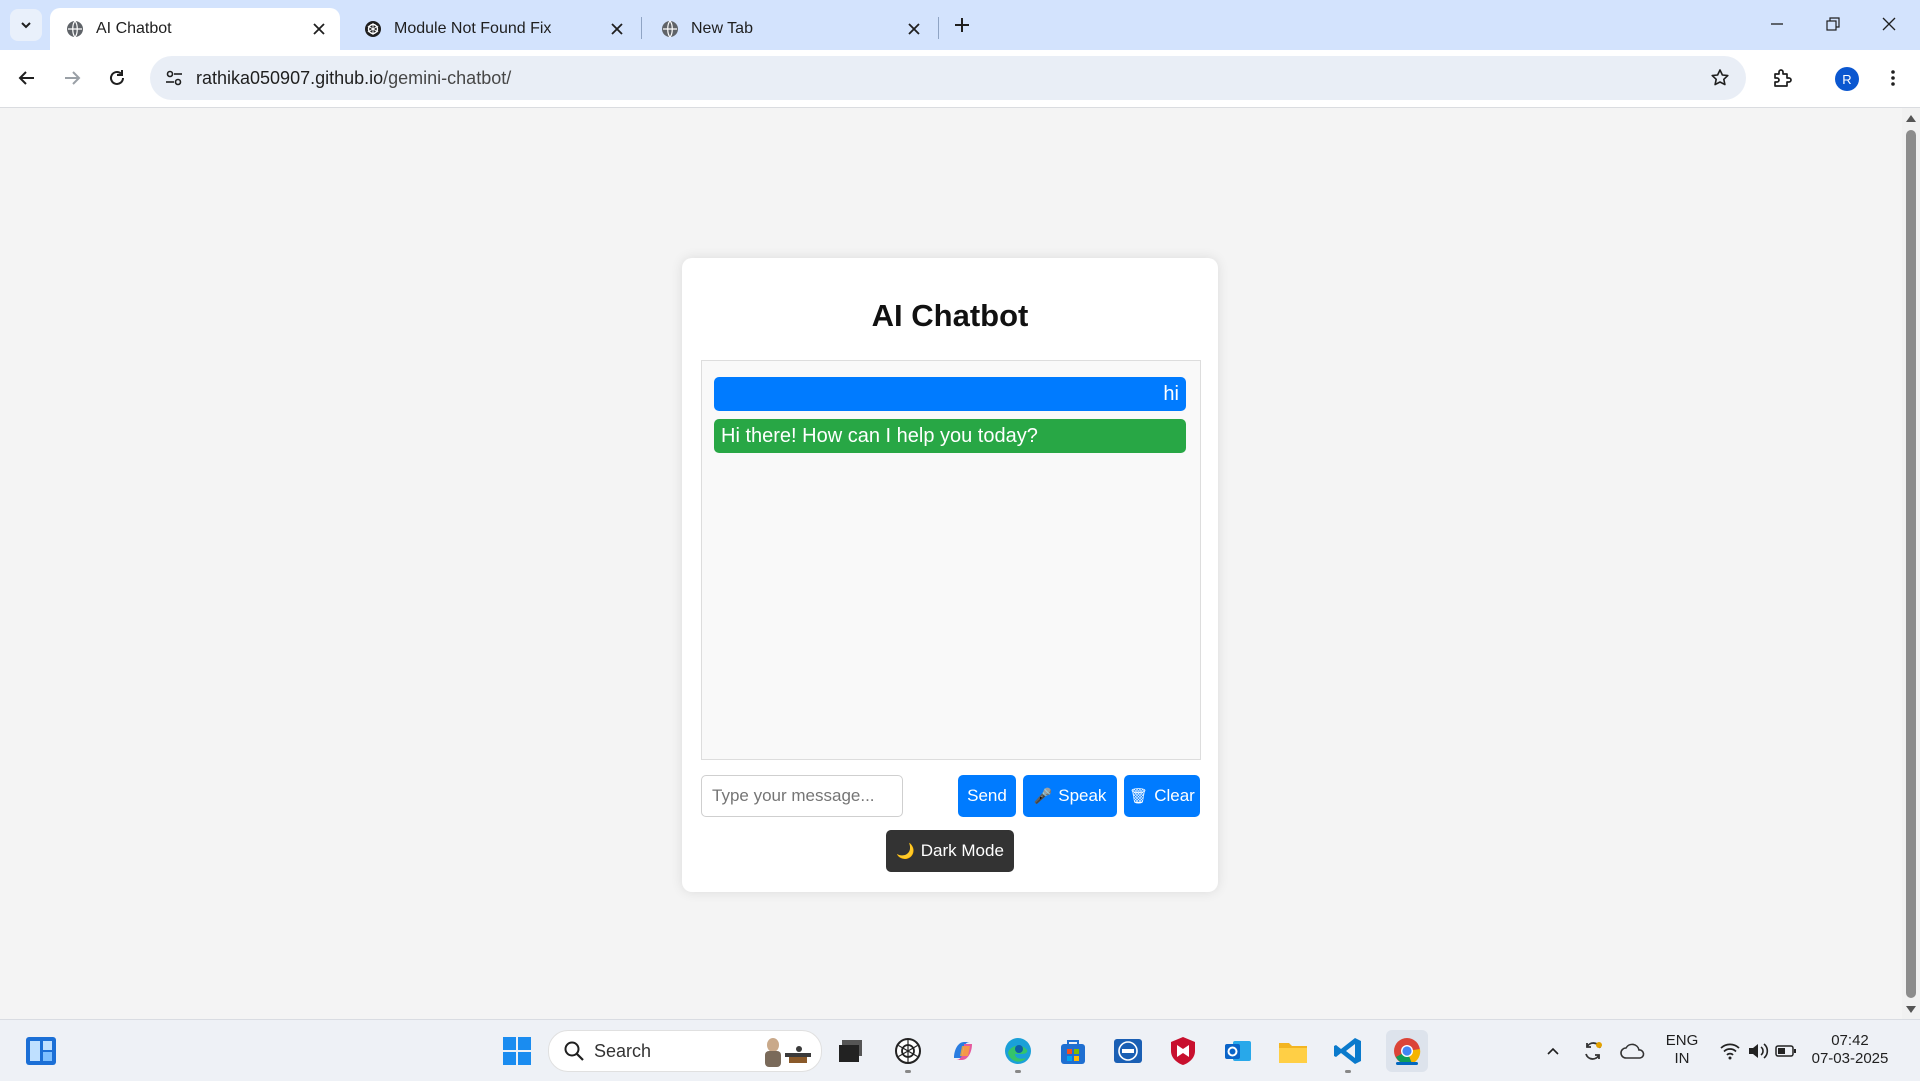 This screenshot has width=1920, height=1081. What do you see at coordinates (27, 78) in the screenshot?
I see `back-button` at bounding box center [27, 78].